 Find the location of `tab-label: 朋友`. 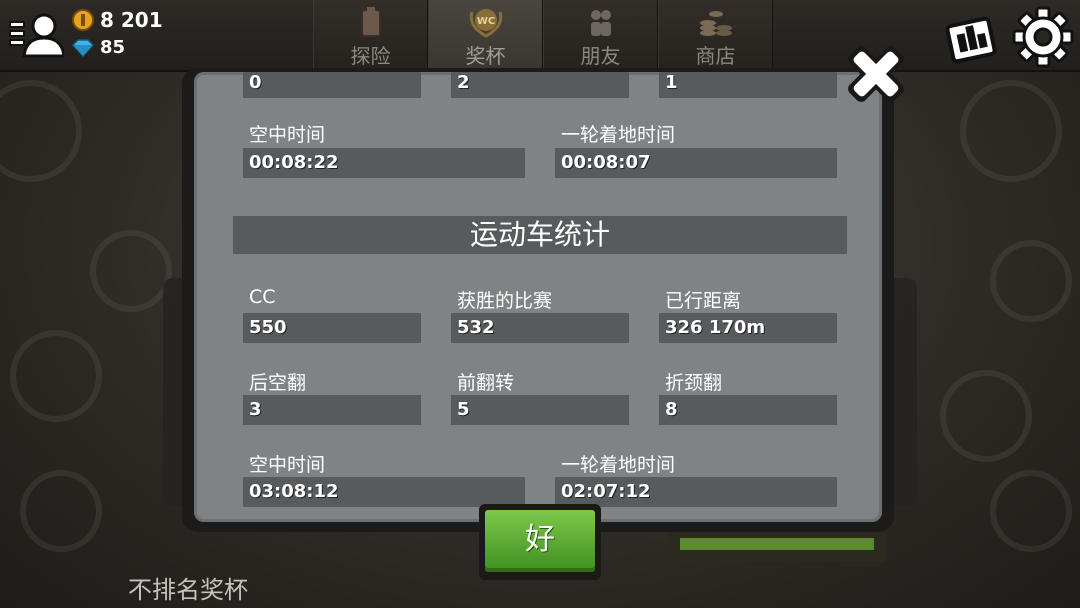

tab-label: 朋友 is located at coordinates (600, 56).